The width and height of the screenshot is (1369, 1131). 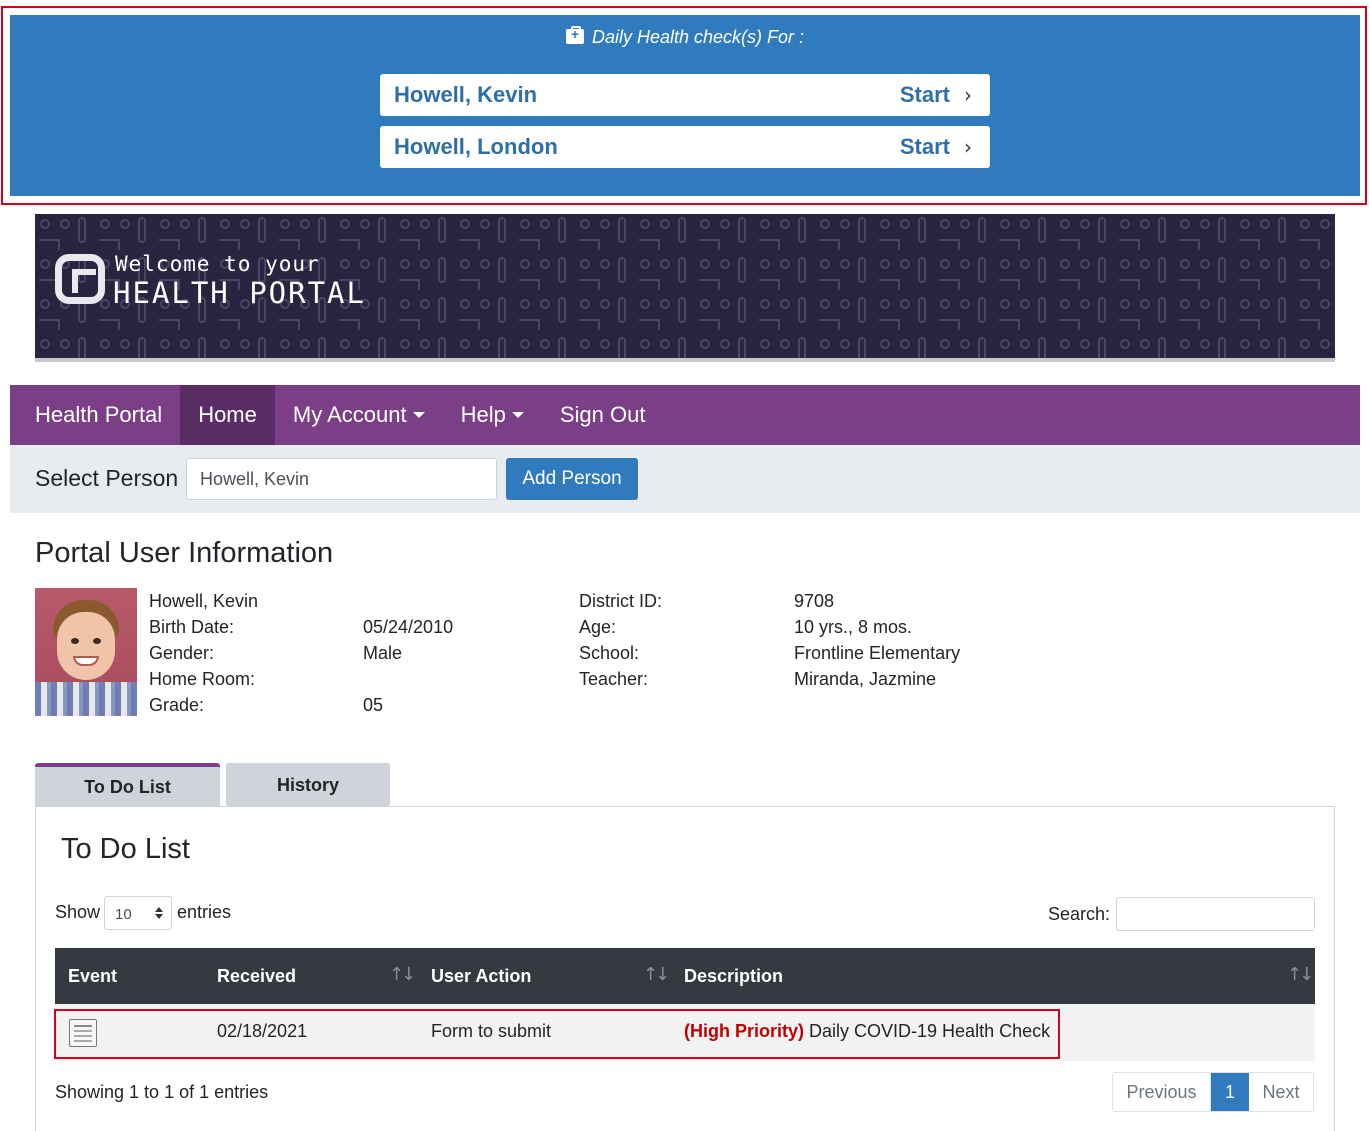 I want to click on hero-welcome-text: Welcome to your, so click(x=217, y=264).